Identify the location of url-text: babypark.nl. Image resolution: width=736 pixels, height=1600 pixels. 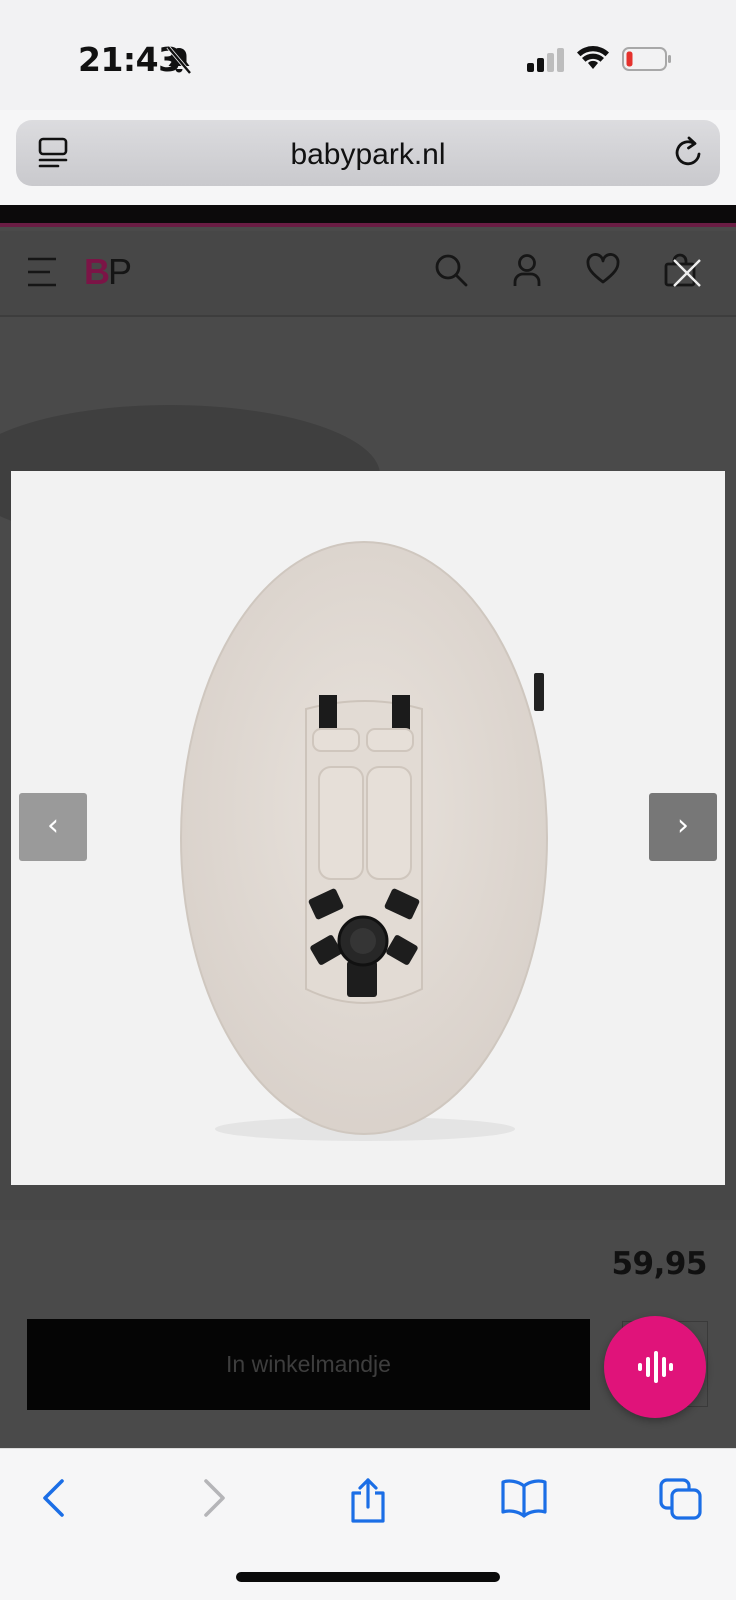
(368, 155).